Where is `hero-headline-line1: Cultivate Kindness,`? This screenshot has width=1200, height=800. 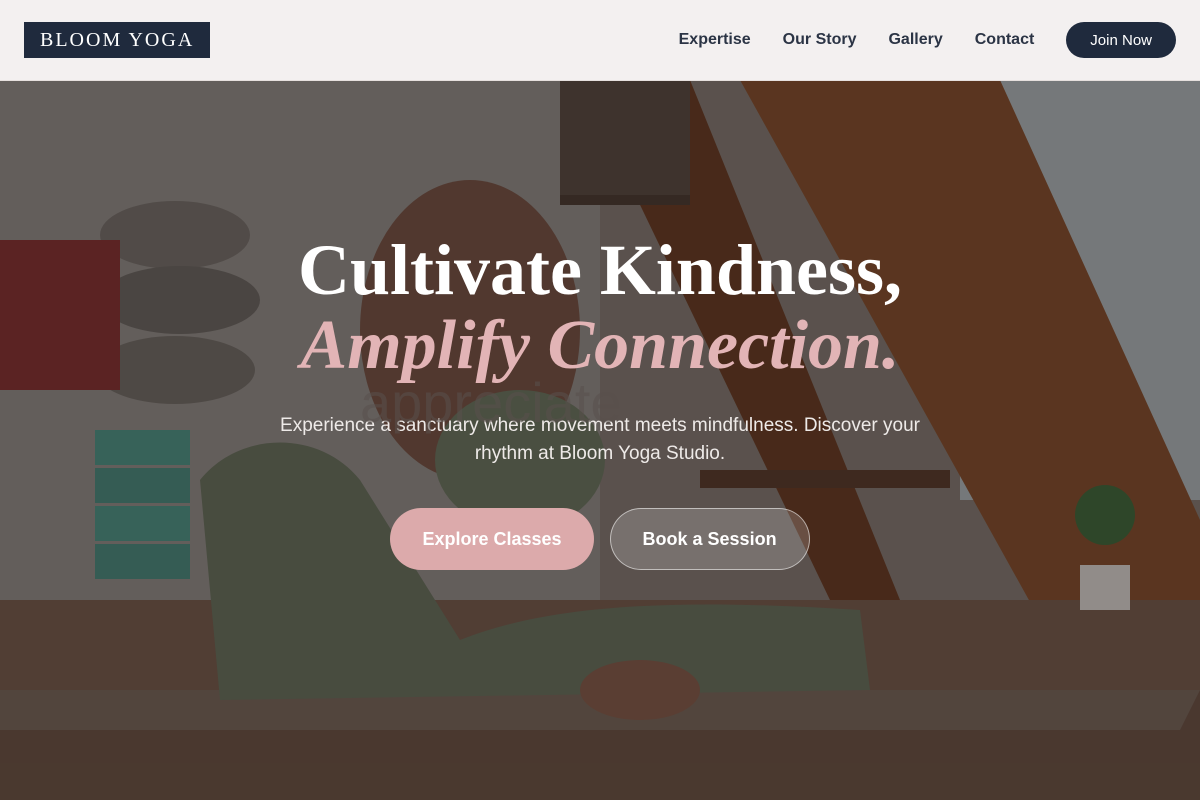 hero-headline-line1: Cultivate Kindness, is located at coordinates (600, 270).